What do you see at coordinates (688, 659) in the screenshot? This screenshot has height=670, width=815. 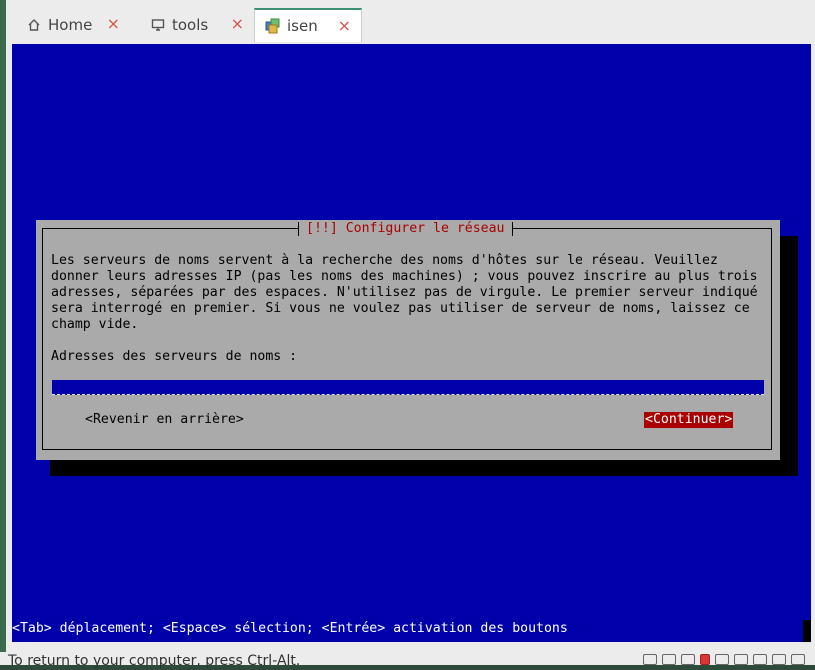 I see `usb-icon` at bounding box center [688, 659].